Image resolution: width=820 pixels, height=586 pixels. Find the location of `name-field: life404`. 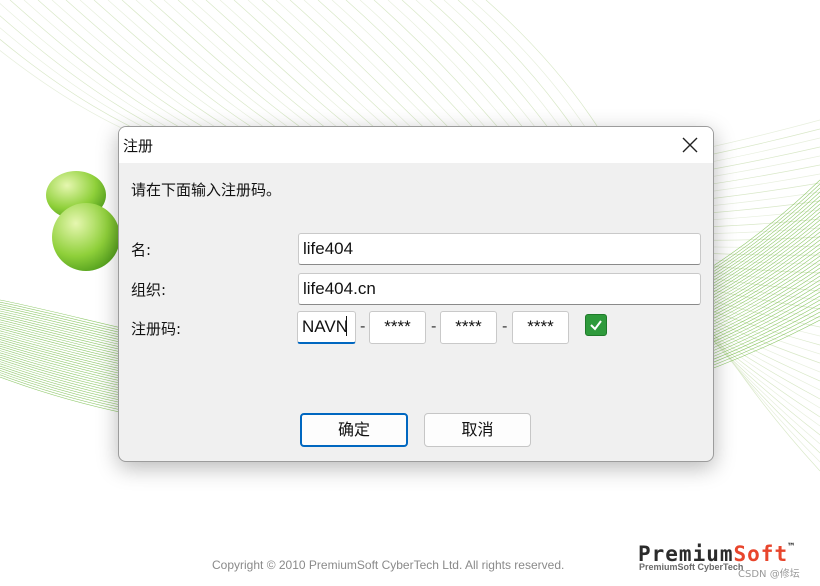

name-field: life404 is located at coordinates (499, 249).